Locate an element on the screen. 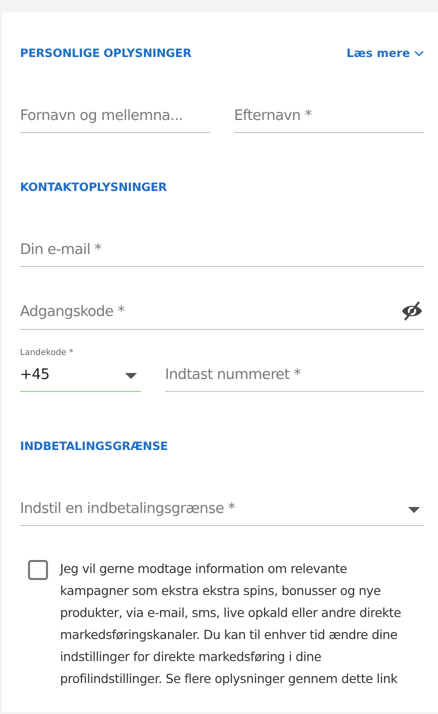 Image resolution: width=438 pixels, height=714 pixels. consent-text: Jeg vil gerne modtage information om relevante kampagner som ekstra ekstra spins, bonusser og nye produkter, via e-mail, sms, live opkald eller andre direkte markedsføringskanaler. Du kan til enhver tid ændre dine indstillinger for direkte markedsføring i dine profilindstillinger. Se flere oplysninger gennem dette link is located at coordinates (231, 624).